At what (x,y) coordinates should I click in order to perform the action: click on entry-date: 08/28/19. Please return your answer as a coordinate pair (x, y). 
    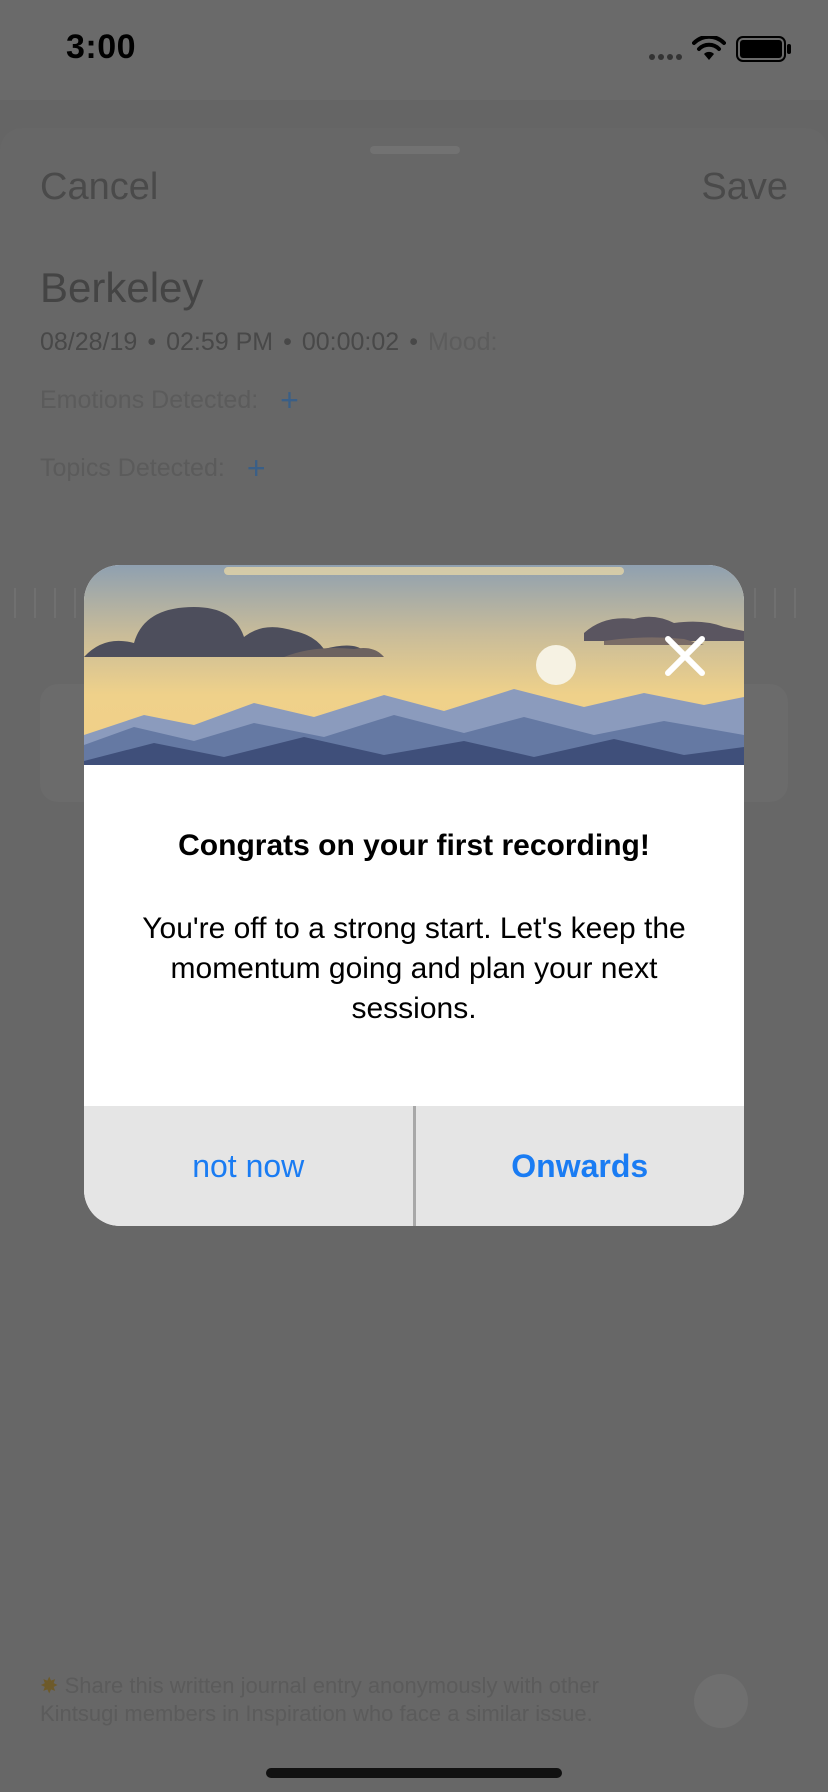
    Looking at the image, I should click on (89, 342).